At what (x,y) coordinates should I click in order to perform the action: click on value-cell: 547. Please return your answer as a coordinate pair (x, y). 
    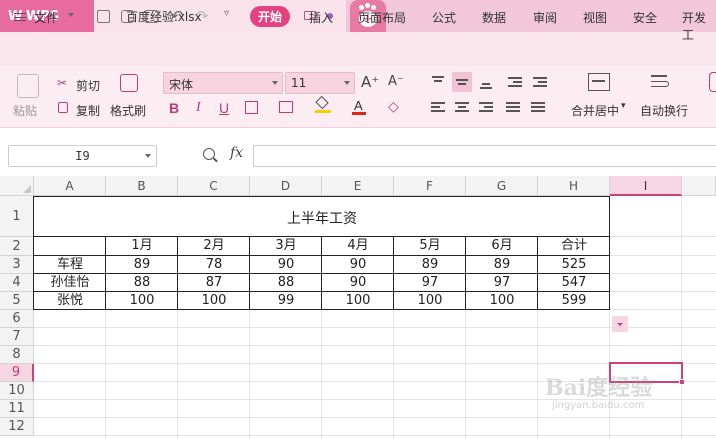
    Looking at the image, I should click on (574, 283).